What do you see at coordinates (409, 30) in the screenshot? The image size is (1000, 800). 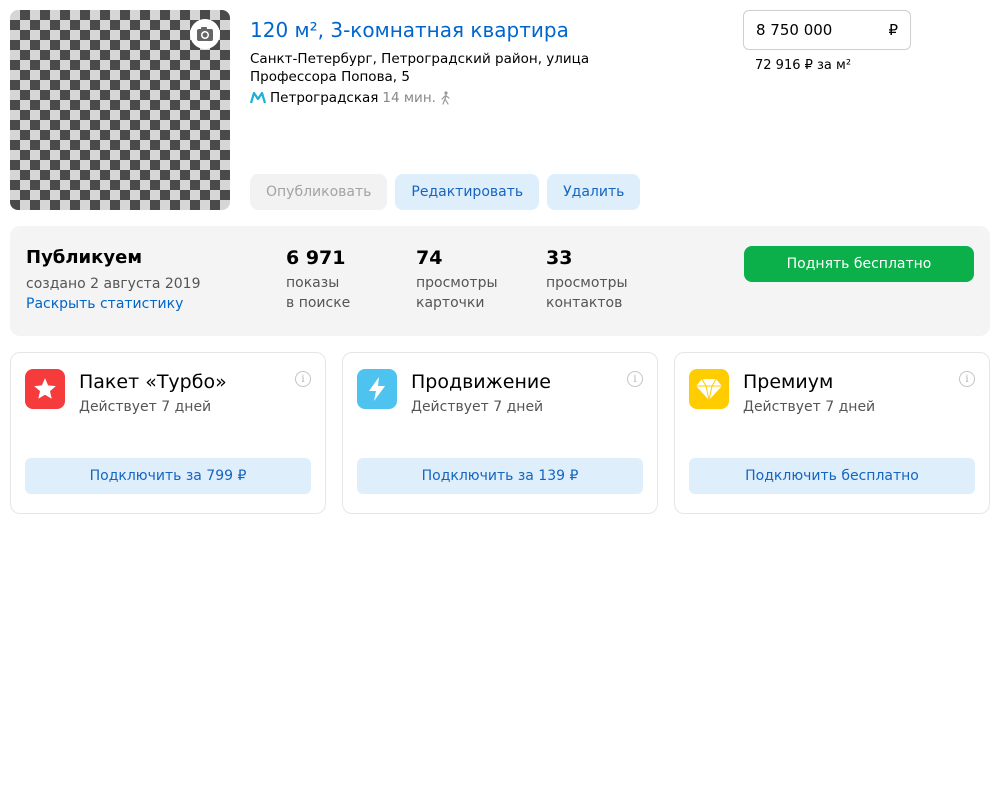 I see `listing-title: 120 м², 3-комнатная квартира` at bounding box center [409, 30].